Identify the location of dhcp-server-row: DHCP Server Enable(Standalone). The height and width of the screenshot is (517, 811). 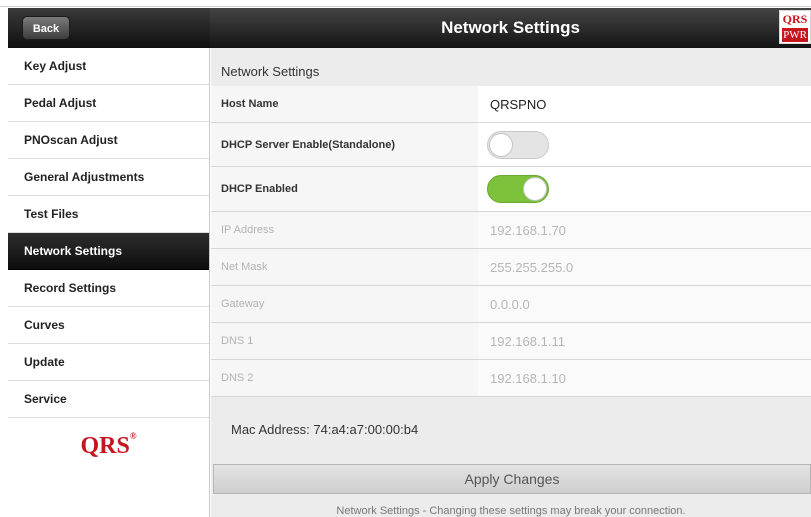
(511, 145).